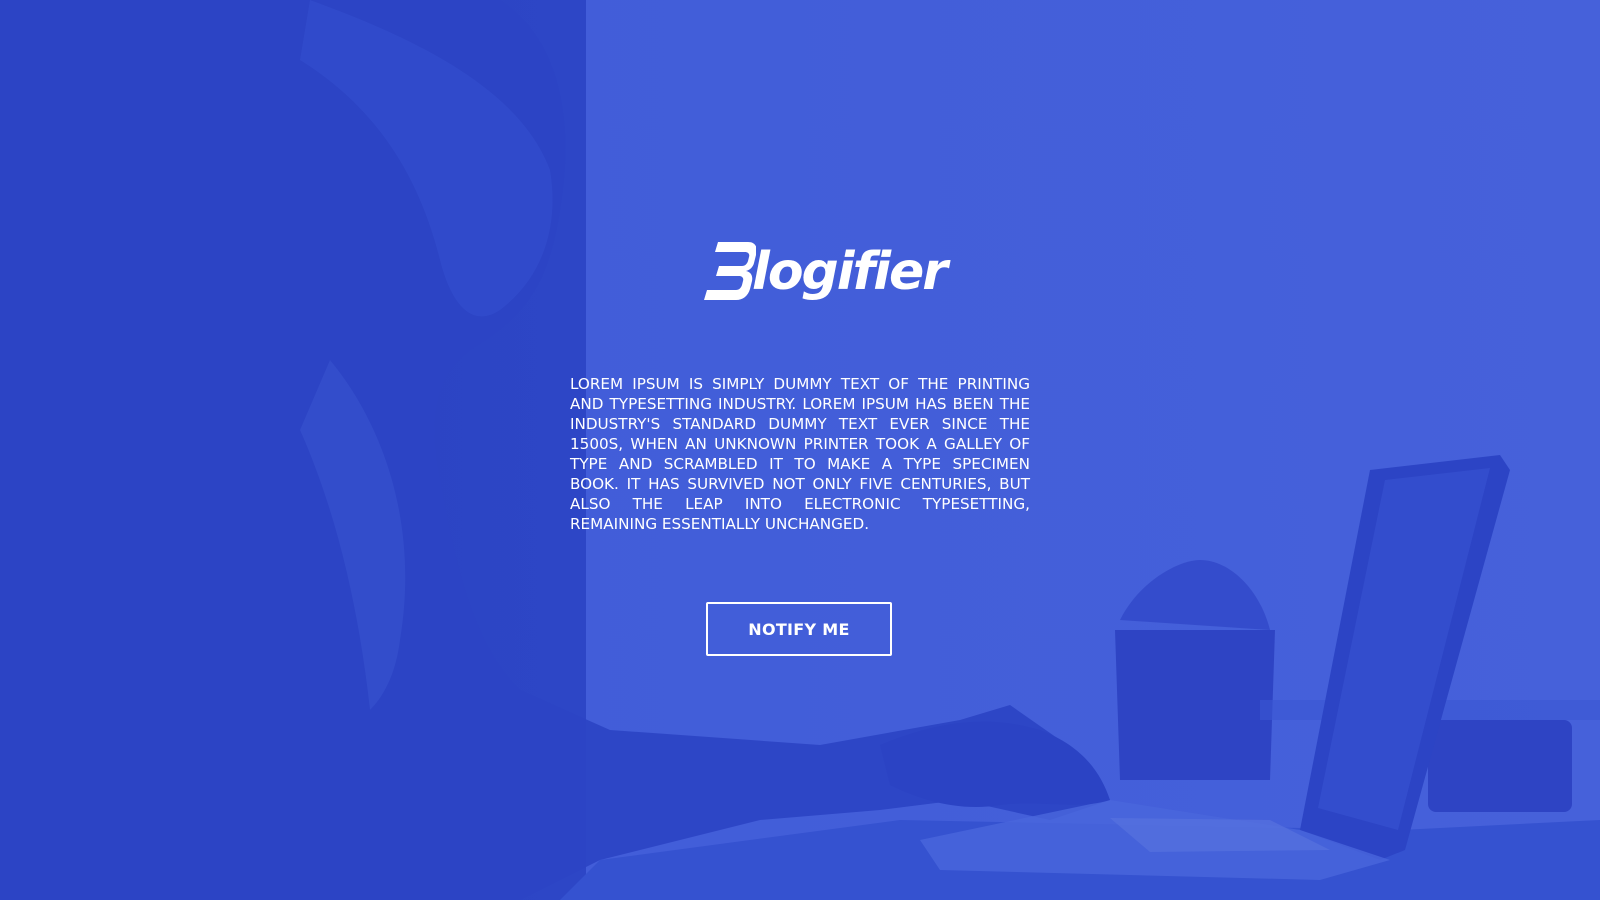 This screenshot has height=900, width=1600. Describe the element at coordinates (850, 272) in the screenshot. I see `logo-wordmark: logifier` at that location.